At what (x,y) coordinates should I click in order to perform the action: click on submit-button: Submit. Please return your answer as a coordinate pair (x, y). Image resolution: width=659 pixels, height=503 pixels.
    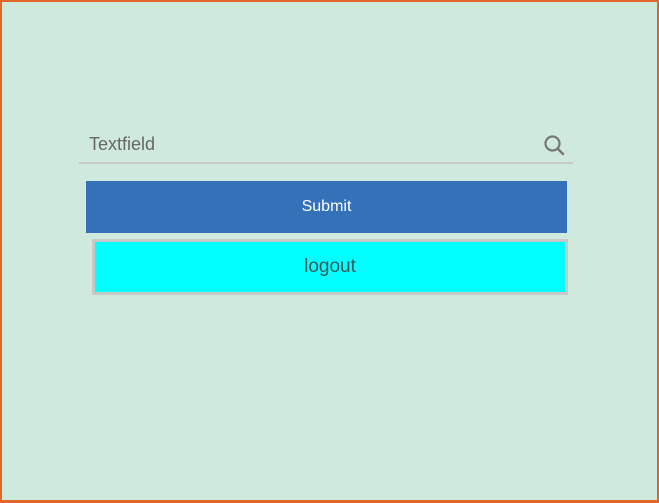
    Looking at the image, I should click on (326, 207).